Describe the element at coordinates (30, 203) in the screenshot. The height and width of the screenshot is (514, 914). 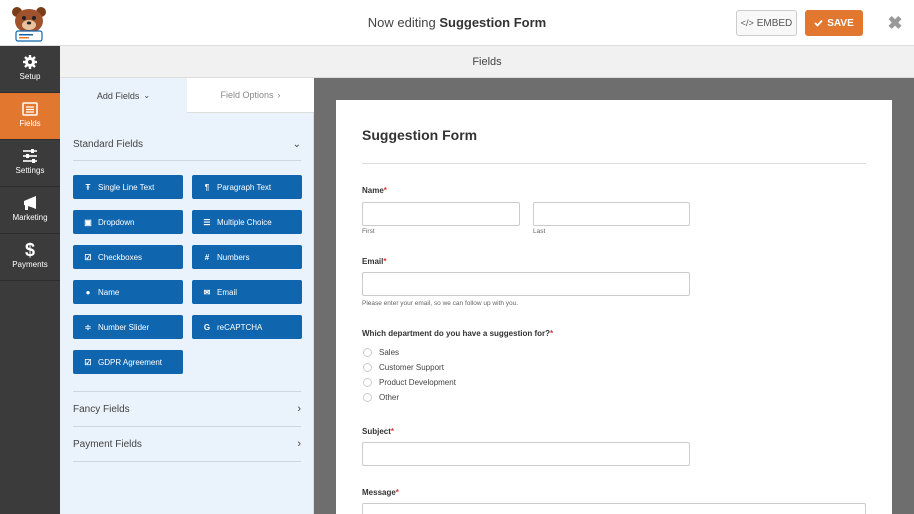
I see `megaphone-icon` at that location.